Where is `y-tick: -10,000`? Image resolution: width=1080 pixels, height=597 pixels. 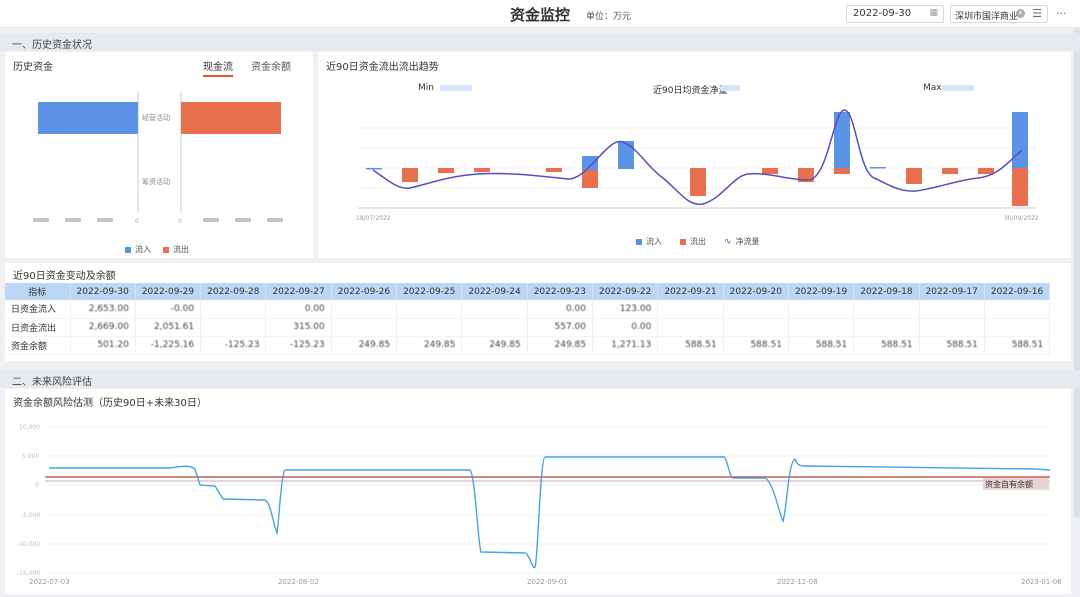
y-tick: -10,000 is located at coordinates (28, 544).